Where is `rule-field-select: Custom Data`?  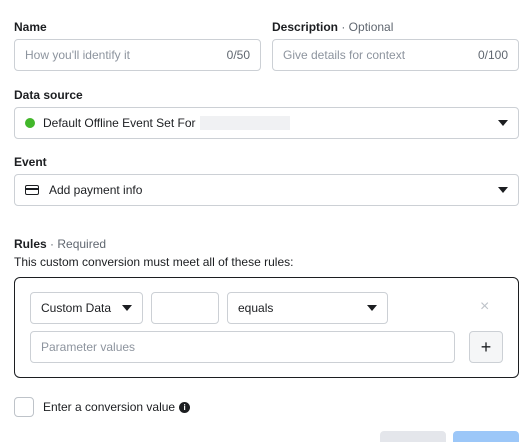
rule-field-select: Custom Data is located at coordinates (86, 308).